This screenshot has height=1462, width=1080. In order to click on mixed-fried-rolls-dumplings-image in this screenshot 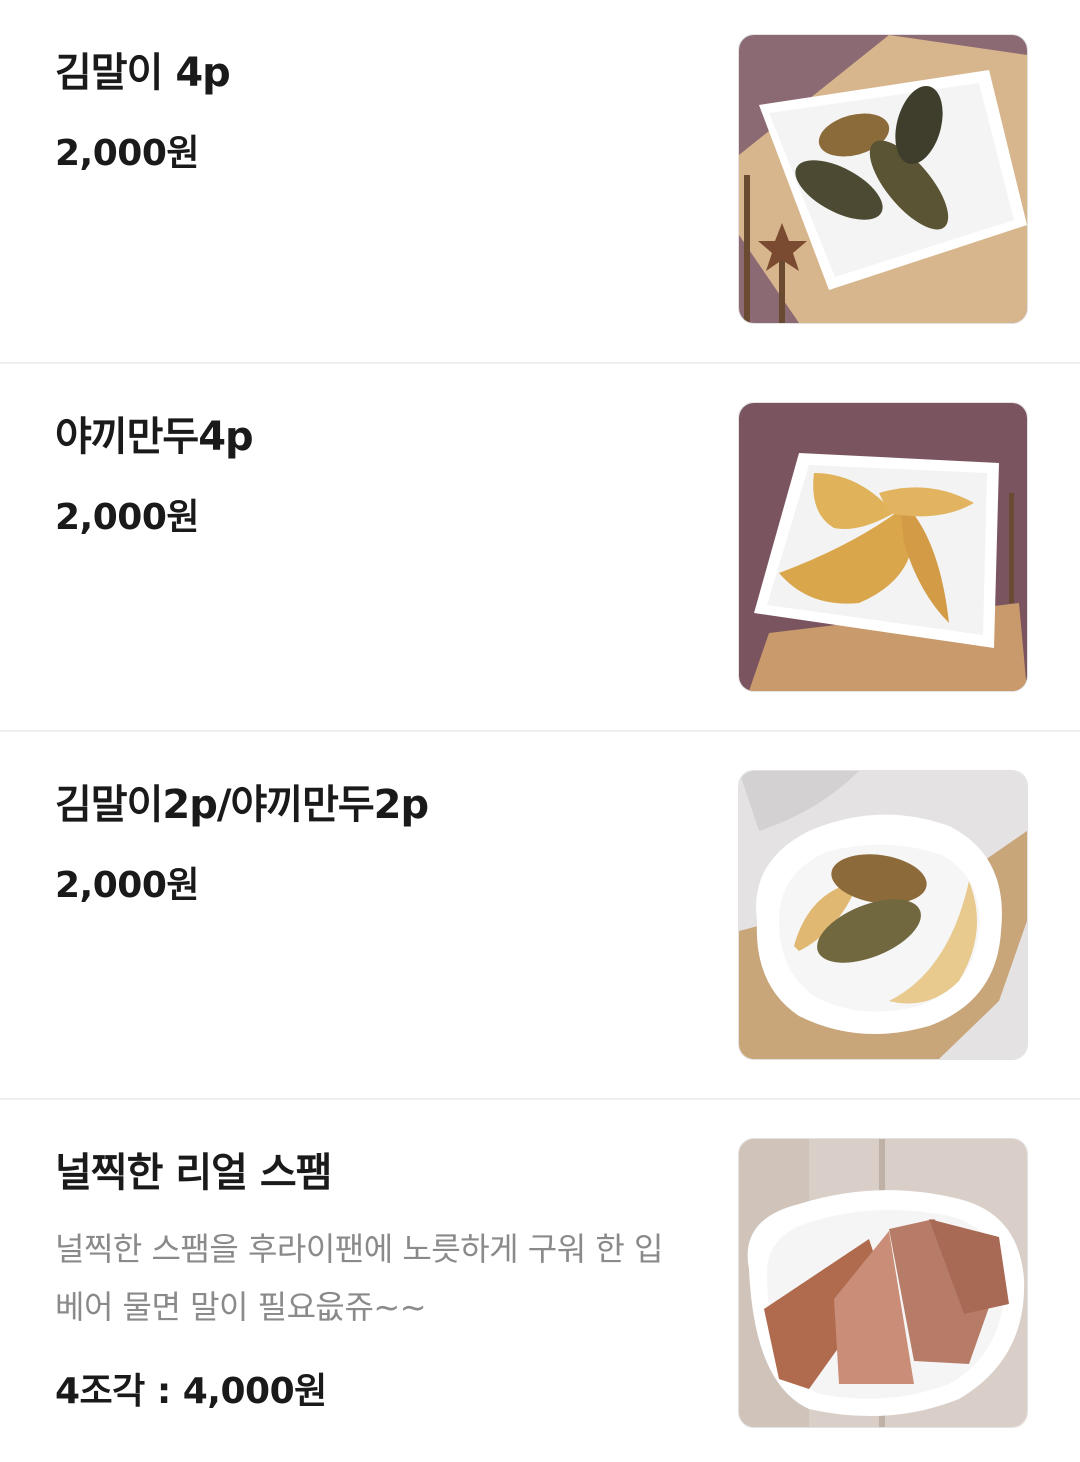, I will do `click(883, 915)`.